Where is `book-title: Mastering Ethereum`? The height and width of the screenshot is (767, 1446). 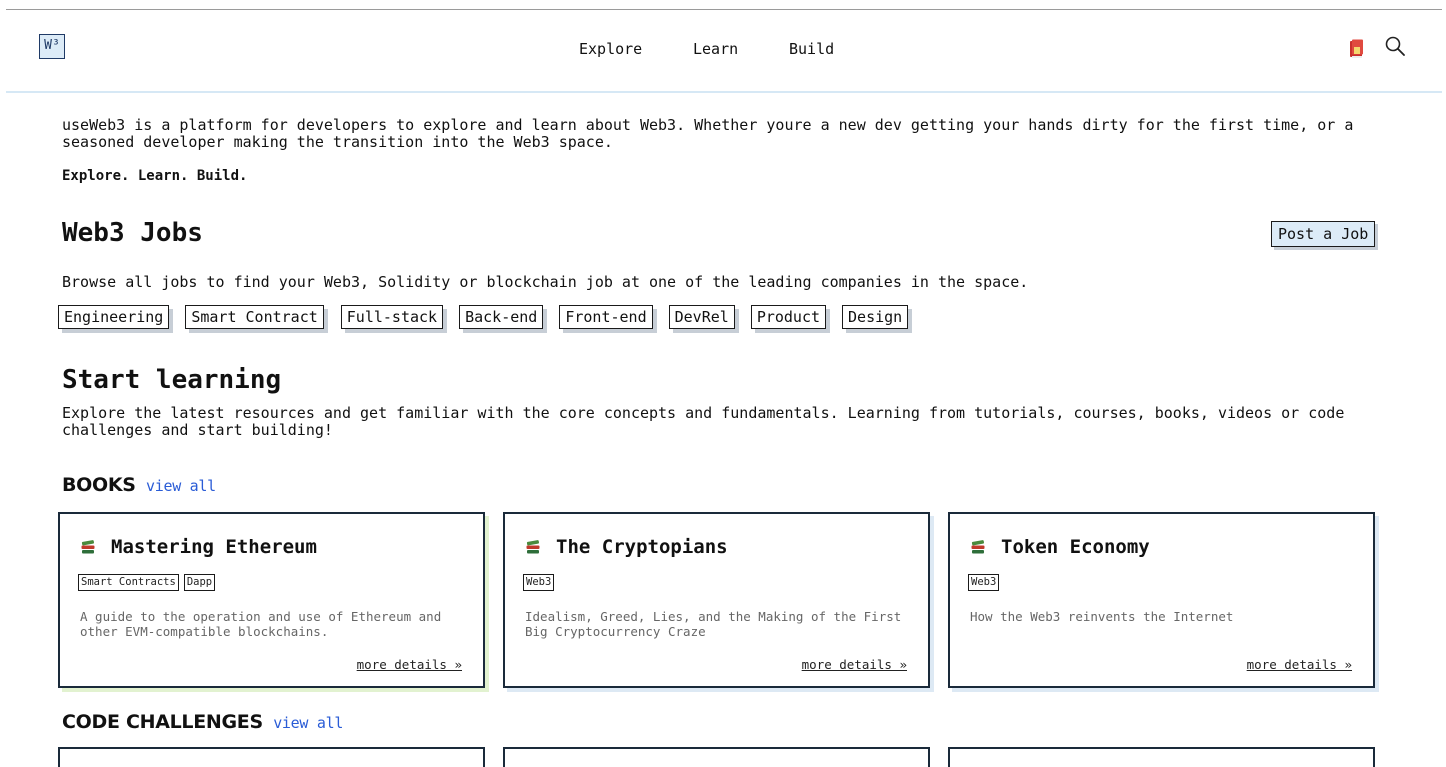
book-title: Mastering Ethereum is located at coordinates (198, 547).